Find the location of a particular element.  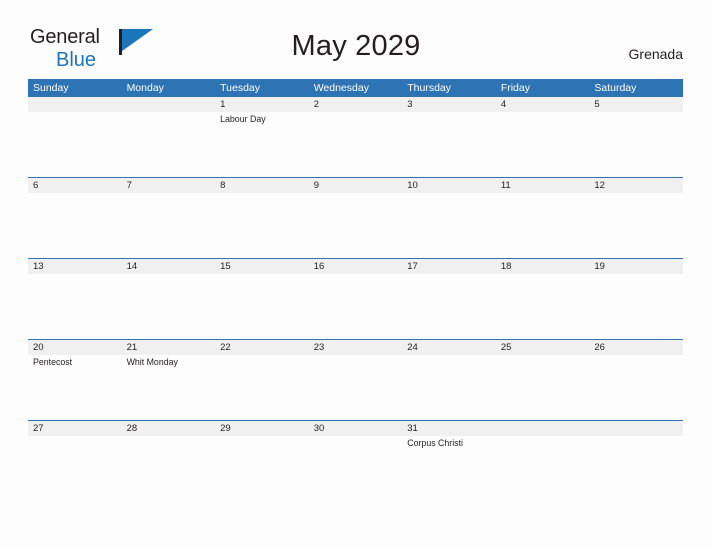

day-event-31: Corpus Christi is located at coordinates (449, 468).